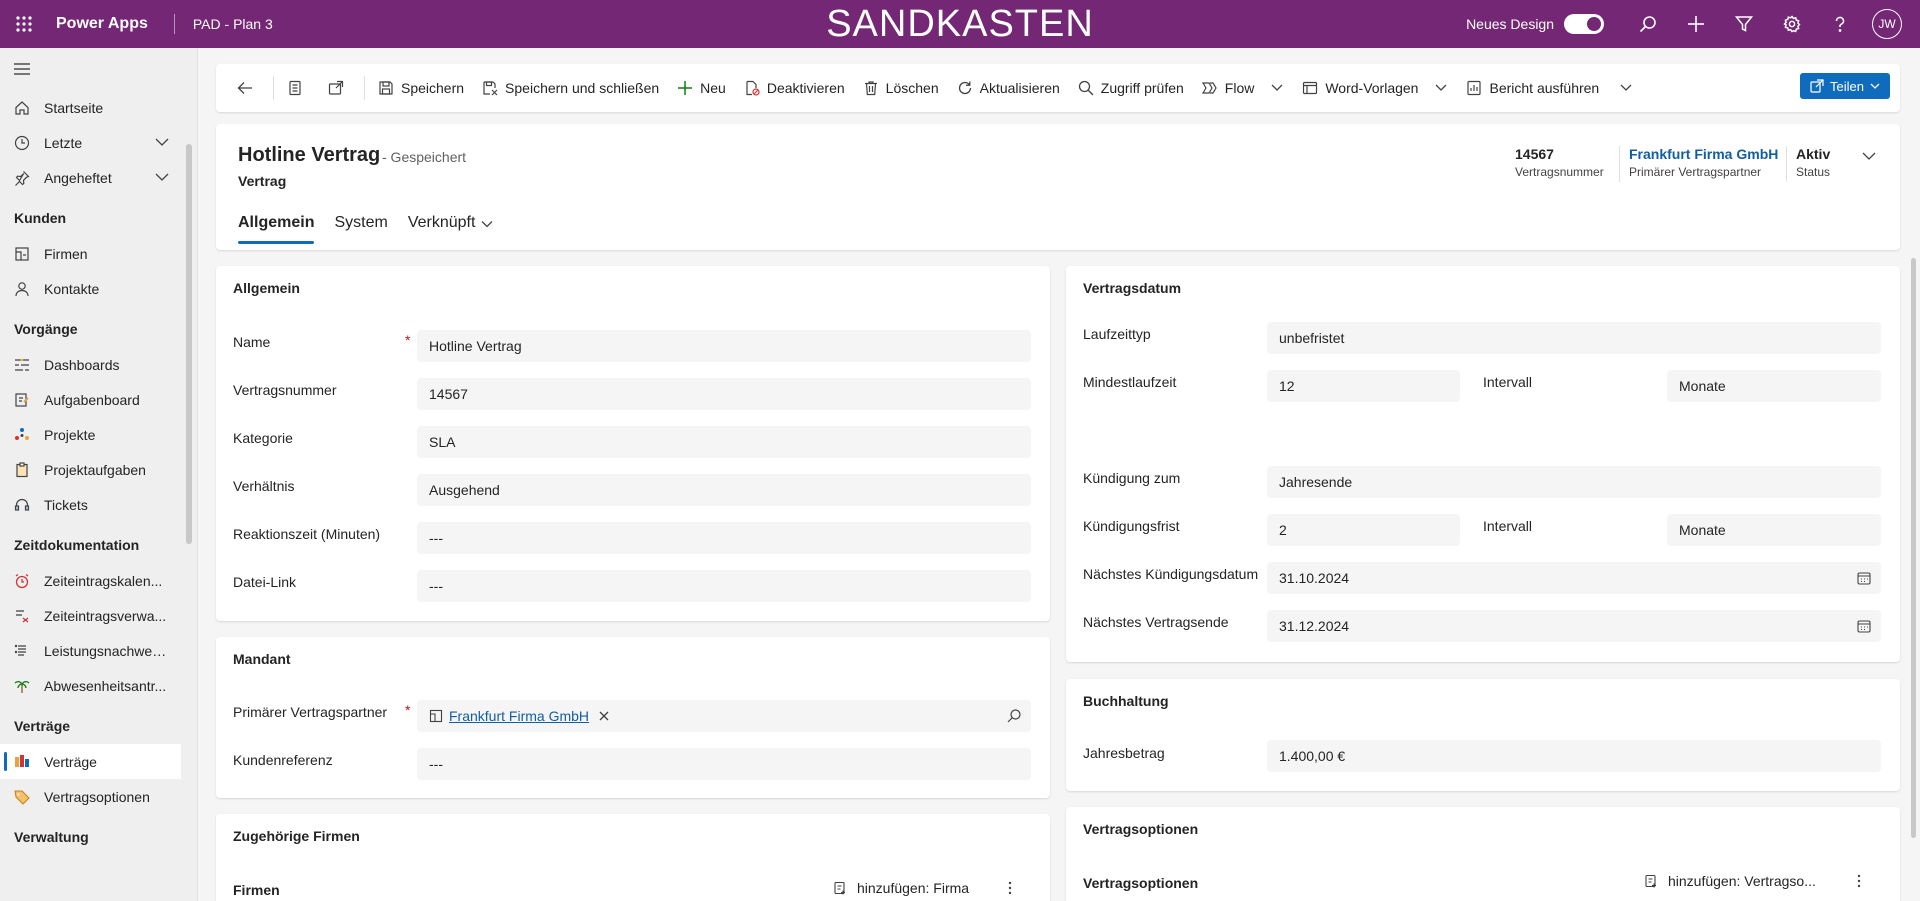  I want to click on sidebar-item-projekte: Projekte, so click(90, 434).